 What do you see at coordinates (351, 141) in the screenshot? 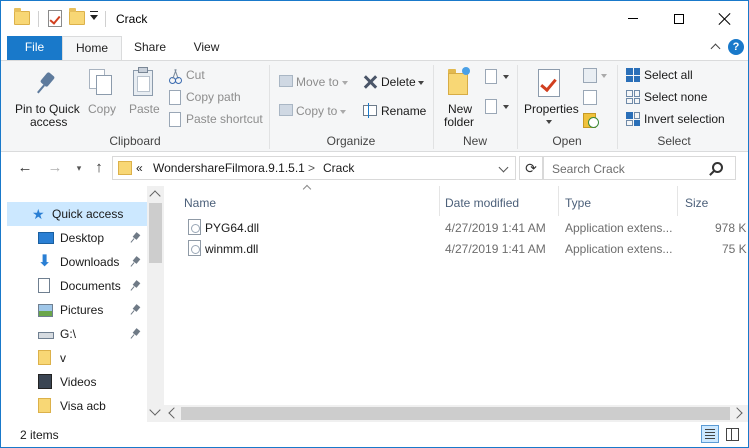
I see `group-label-organize: Organize` at bounding box center [351, 141].